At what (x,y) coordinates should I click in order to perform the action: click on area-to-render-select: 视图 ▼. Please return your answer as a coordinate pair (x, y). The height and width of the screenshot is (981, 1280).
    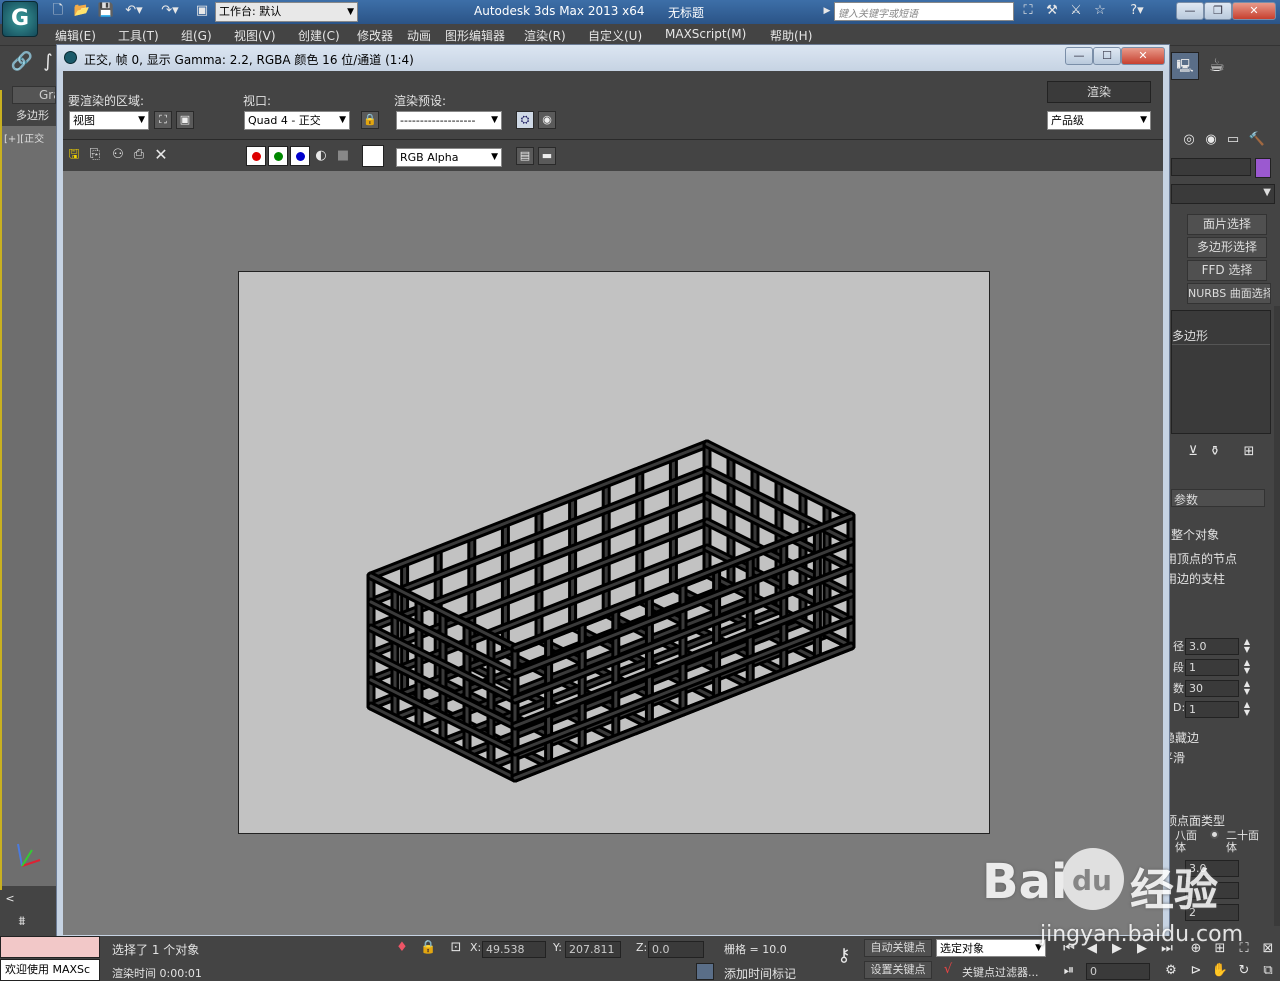
    Looking at the image, I should click on (109, 120).